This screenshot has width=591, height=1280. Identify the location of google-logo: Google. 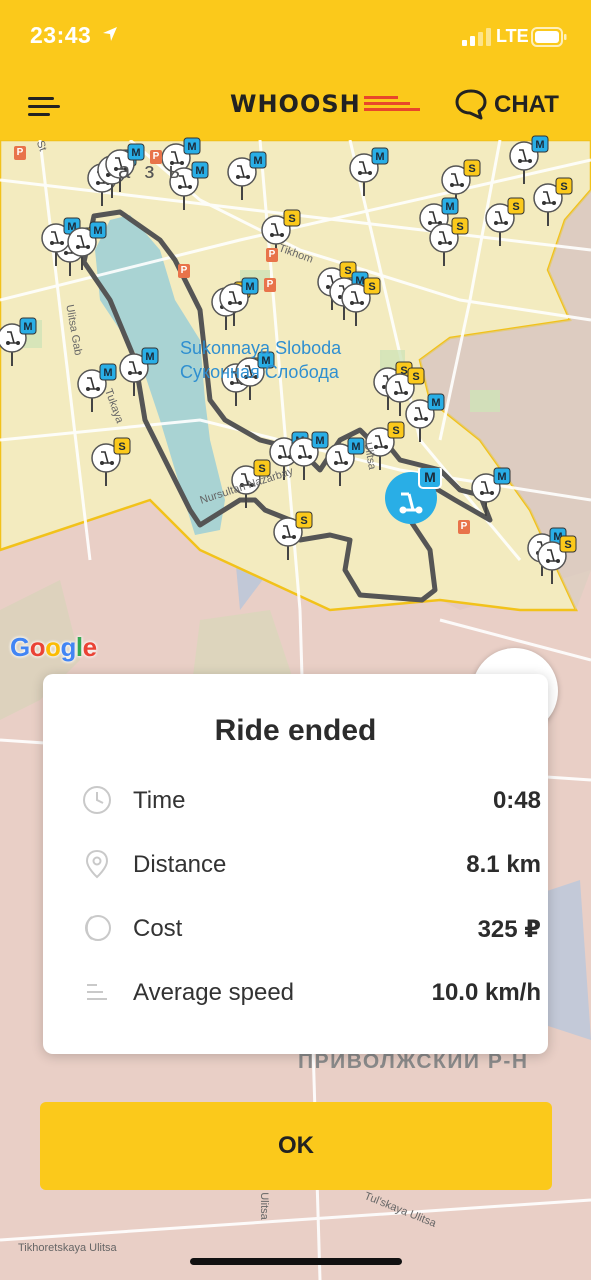
(53, 647).